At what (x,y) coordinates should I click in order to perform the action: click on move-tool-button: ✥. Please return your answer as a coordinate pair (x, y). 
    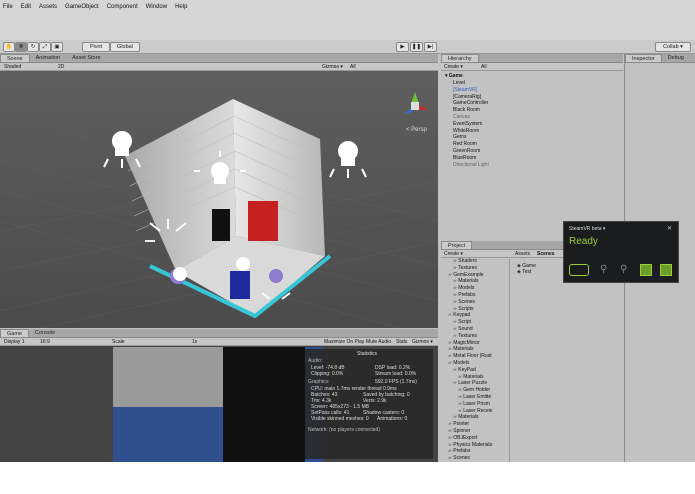
    Looking at the image, I should click on (21, 47).